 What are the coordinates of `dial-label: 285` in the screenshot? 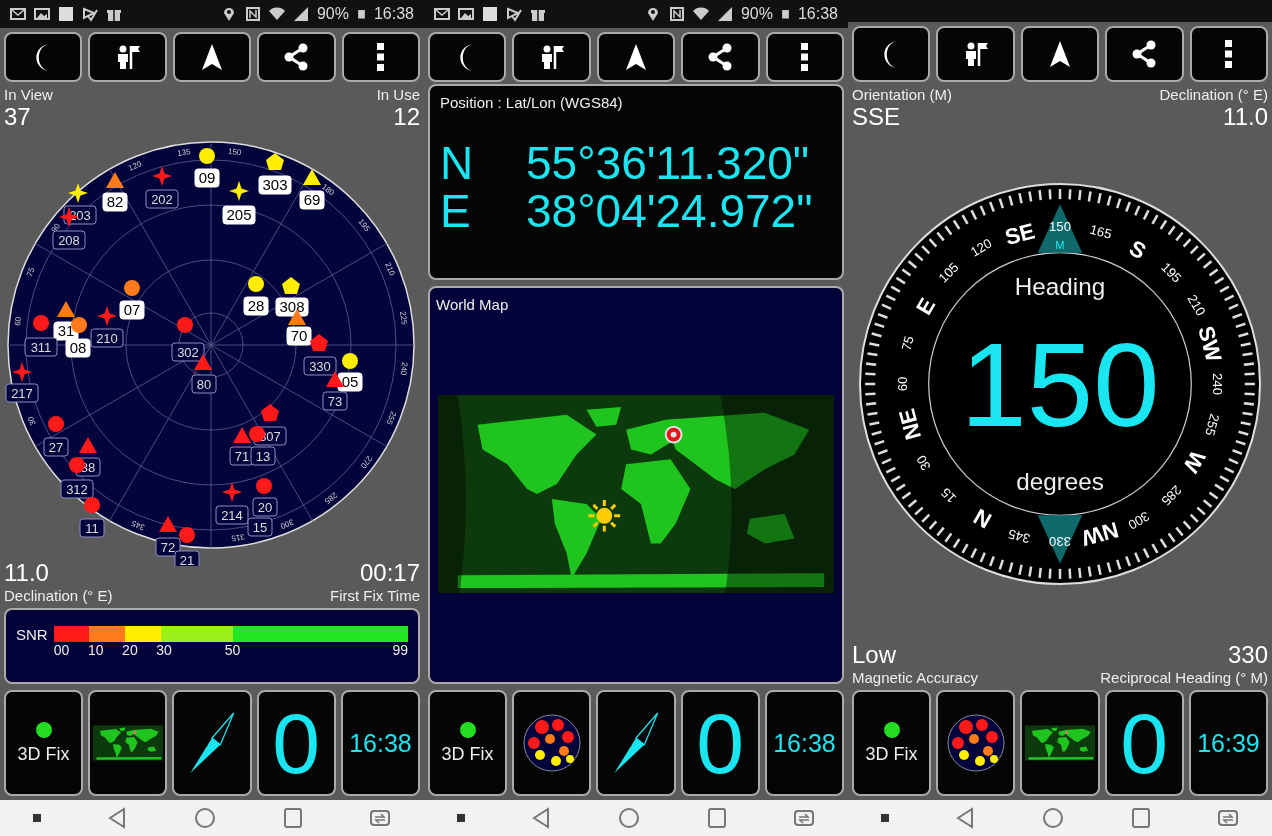 It's located at (1171, 495).